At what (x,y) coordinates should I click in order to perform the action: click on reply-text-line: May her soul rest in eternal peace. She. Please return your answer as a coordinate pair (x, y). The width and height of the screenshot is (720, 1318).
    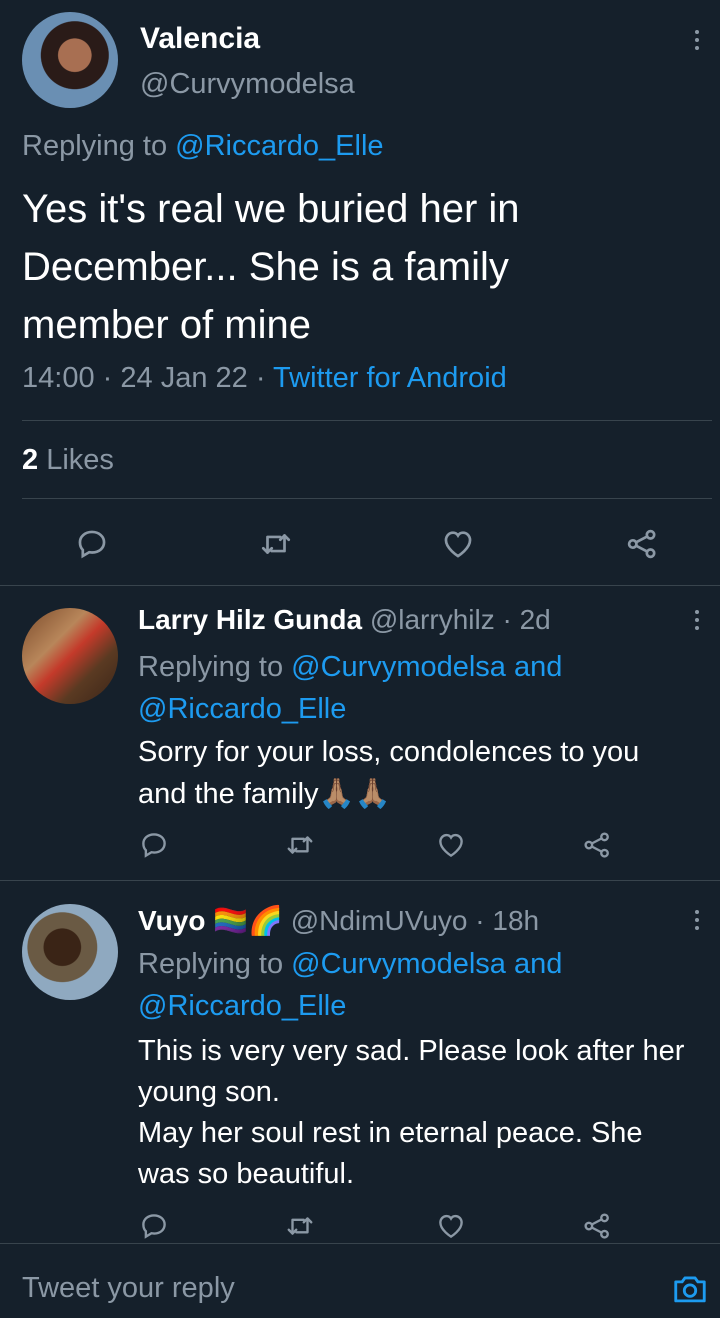
    Looking at the image, I should click on (390, 1133).